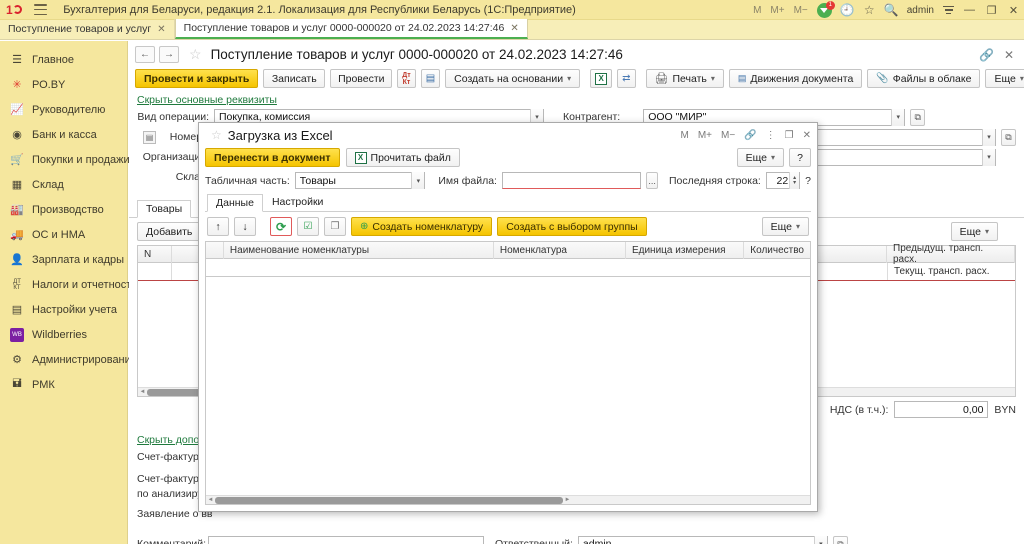  What do you see at coordinates (840, 539) in the screenshot?
I see `responsible-open-button: ⧉` at bounding box center [840, 539].